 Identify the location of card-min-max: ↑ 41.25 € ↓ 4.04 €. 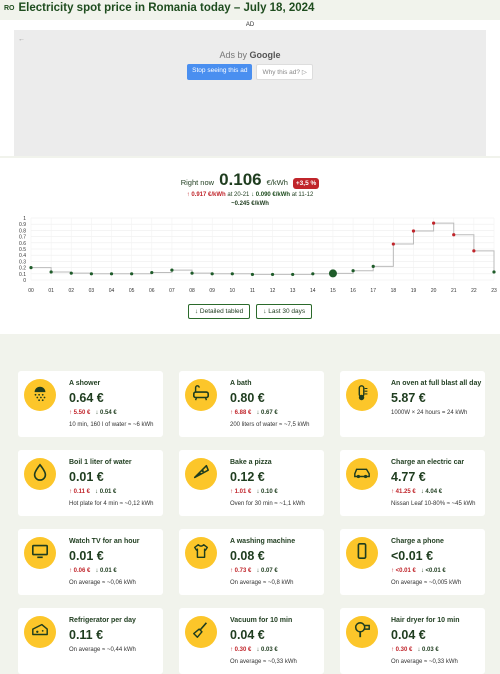
(416, 492).